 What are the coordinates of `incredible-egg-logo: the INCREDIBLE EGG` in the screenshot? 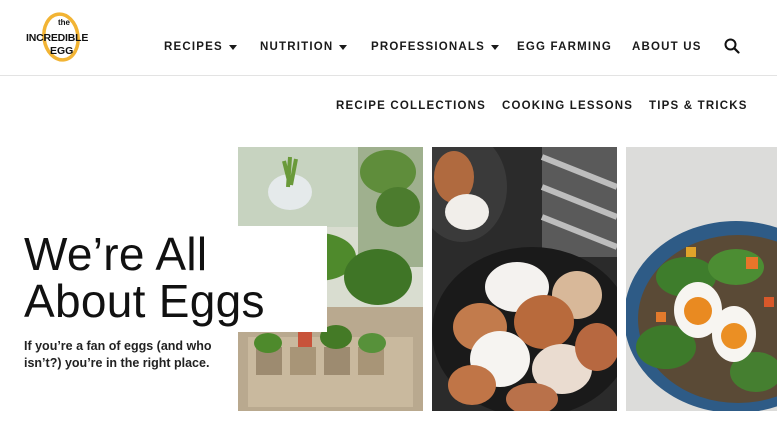 It's located at (62, 38).